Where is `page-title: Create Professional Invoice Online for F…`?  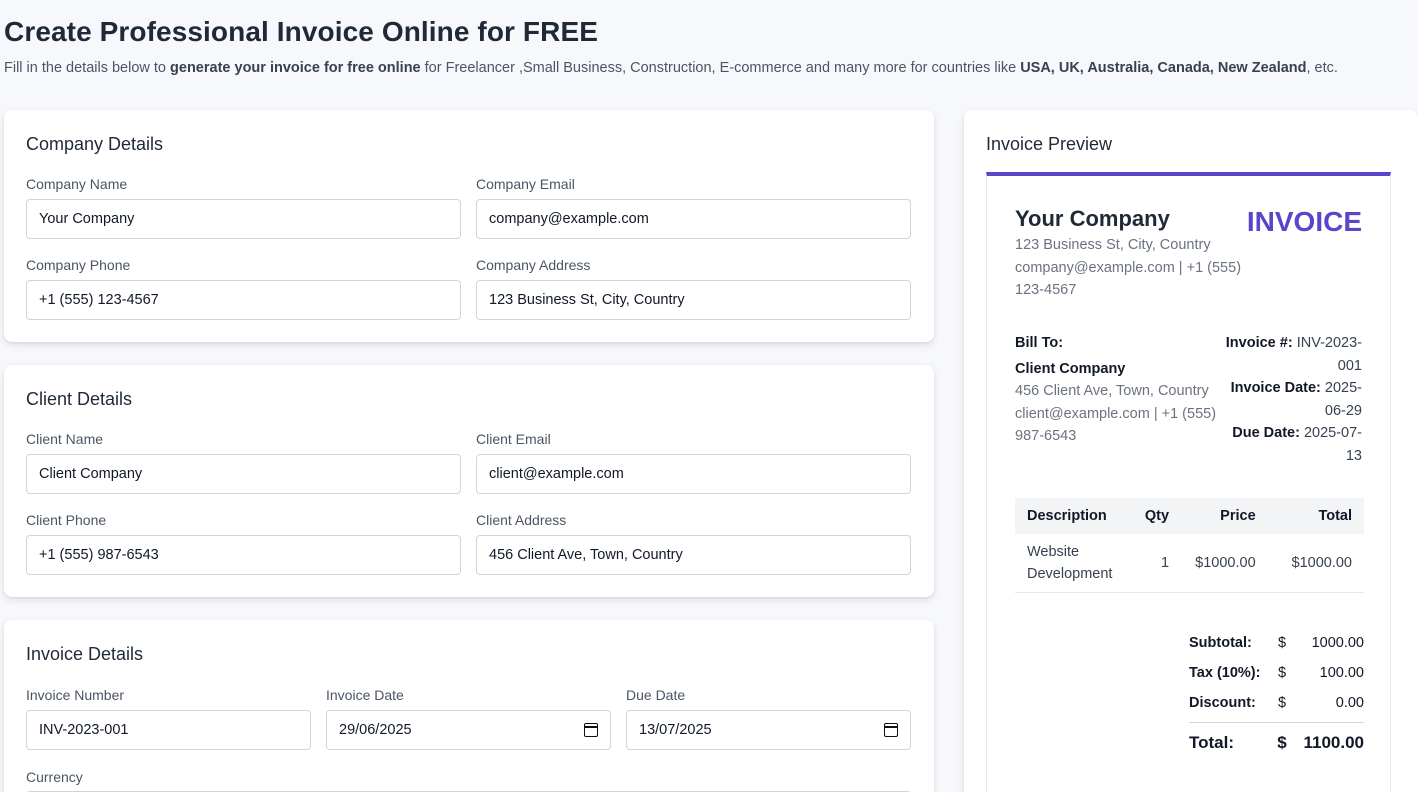 page-title: Create Professional Invoice Online for F… is located at coordinates (301, 31).